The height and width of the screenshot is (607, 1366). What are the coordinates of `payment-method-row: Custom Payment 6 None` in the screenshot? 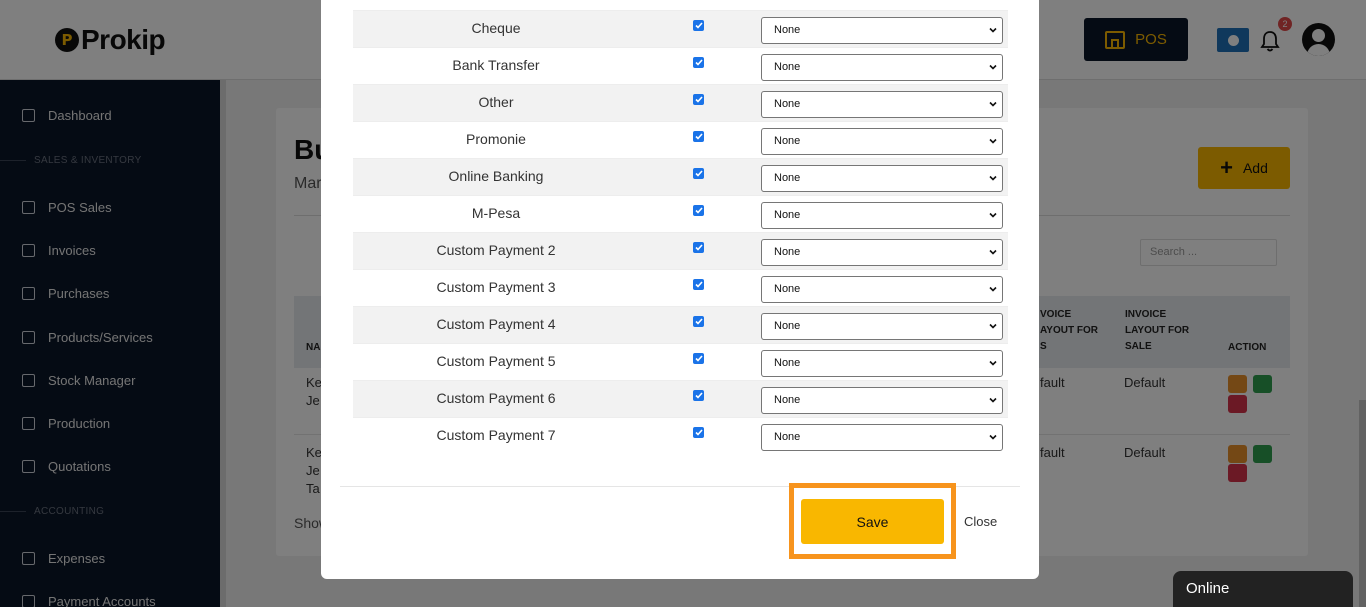 It's located at (680, 398).